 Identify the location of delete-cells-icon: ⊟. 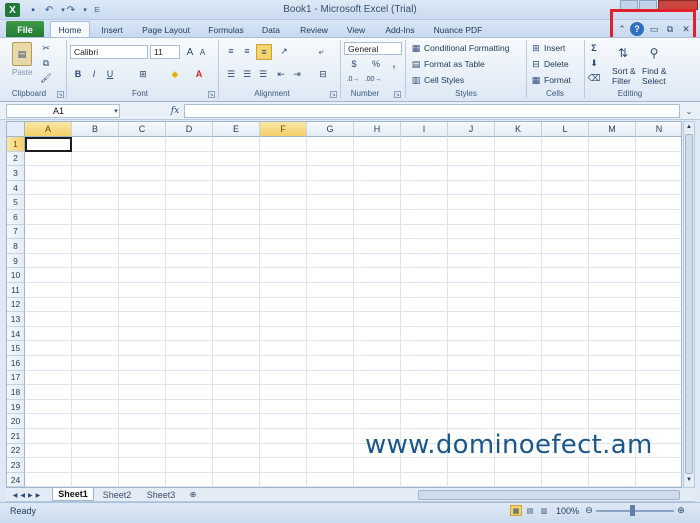
(536, 64).